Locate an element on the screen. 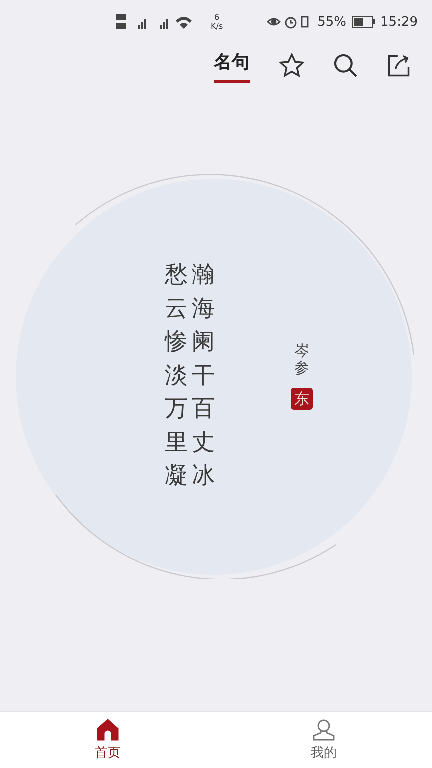  search-icon is located at coordinates (346, 66).